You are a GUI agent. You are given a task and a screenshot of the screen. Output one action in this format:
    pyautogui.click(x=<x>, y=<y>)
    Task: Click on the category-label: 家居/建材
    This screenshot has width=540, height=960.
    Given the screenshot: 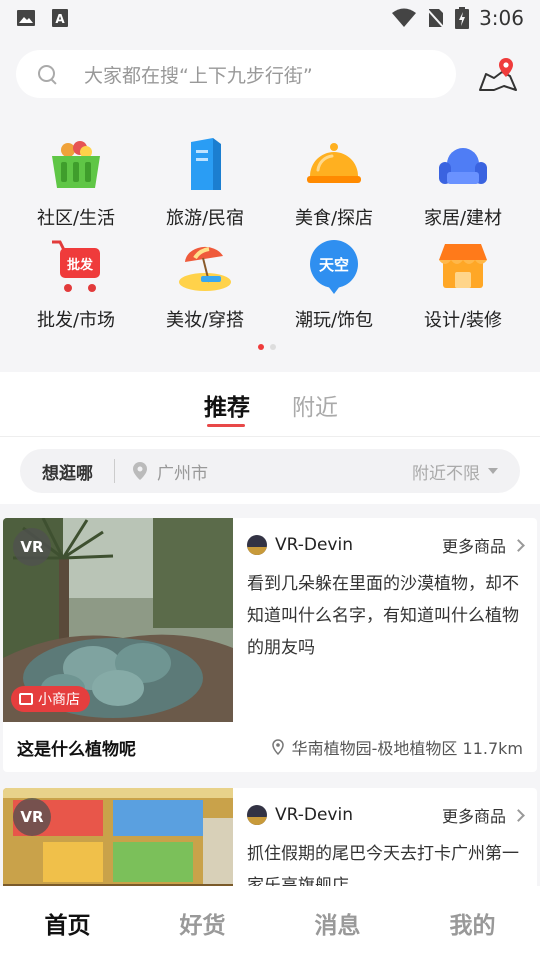 What is the action you would take?
    pyautogui.click(x=463, y=218)
    